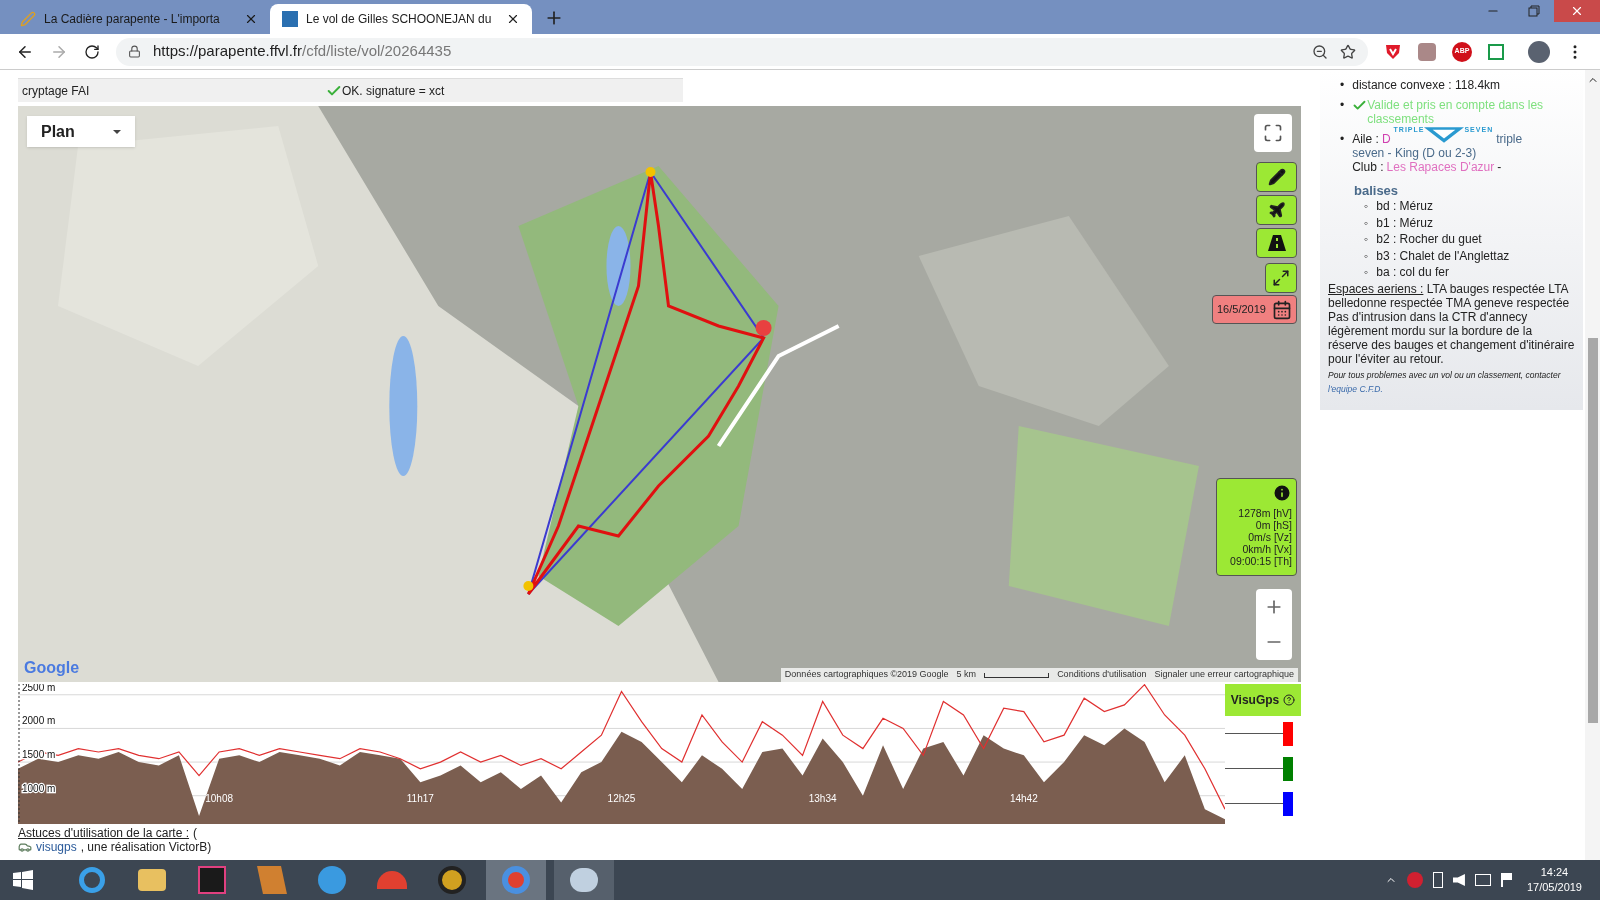  Describe the element at coordinates (1592, 530) in the screenshot. I see `scrollbar-thumb` at that location.